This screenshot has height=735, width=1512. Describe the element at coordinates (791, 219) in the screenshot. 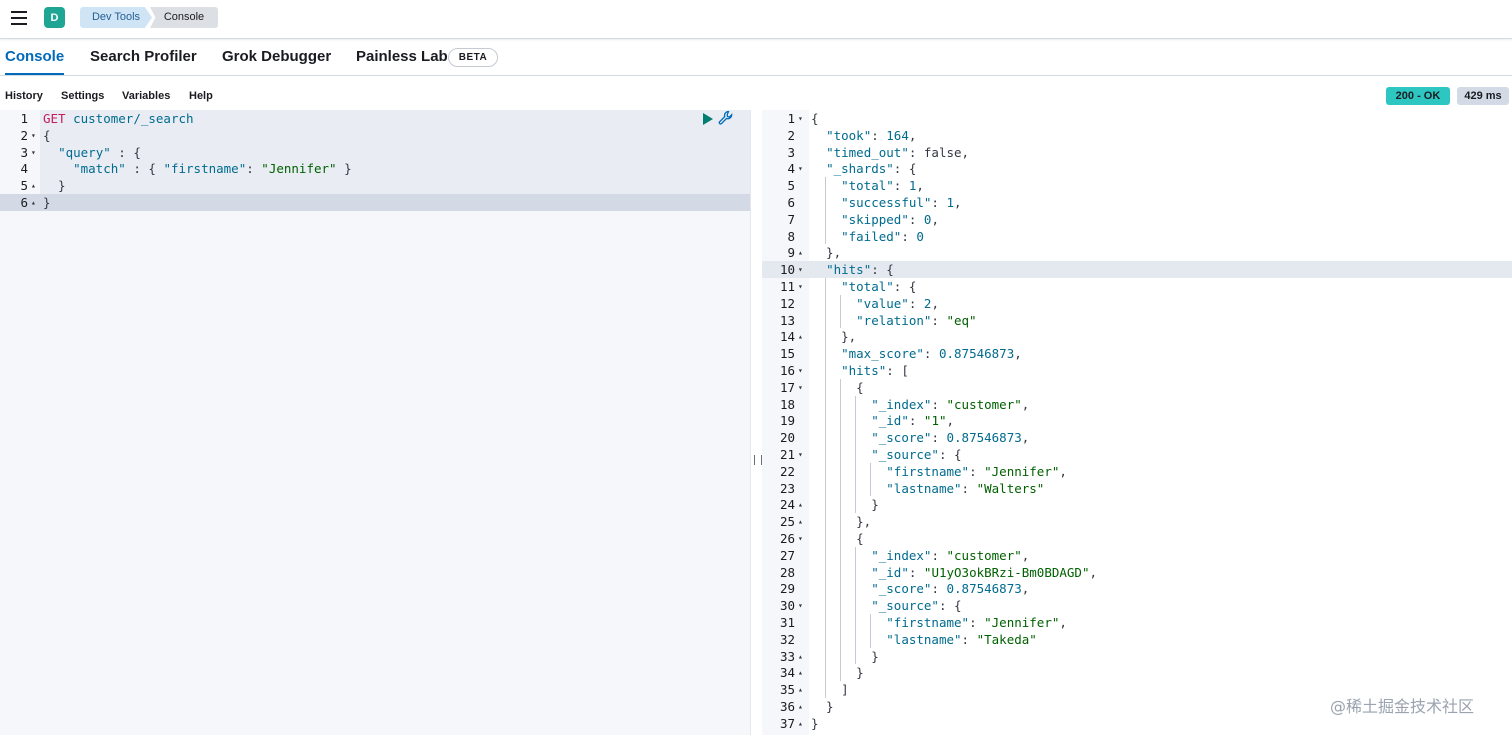

I see `line-number: 7` at that location.